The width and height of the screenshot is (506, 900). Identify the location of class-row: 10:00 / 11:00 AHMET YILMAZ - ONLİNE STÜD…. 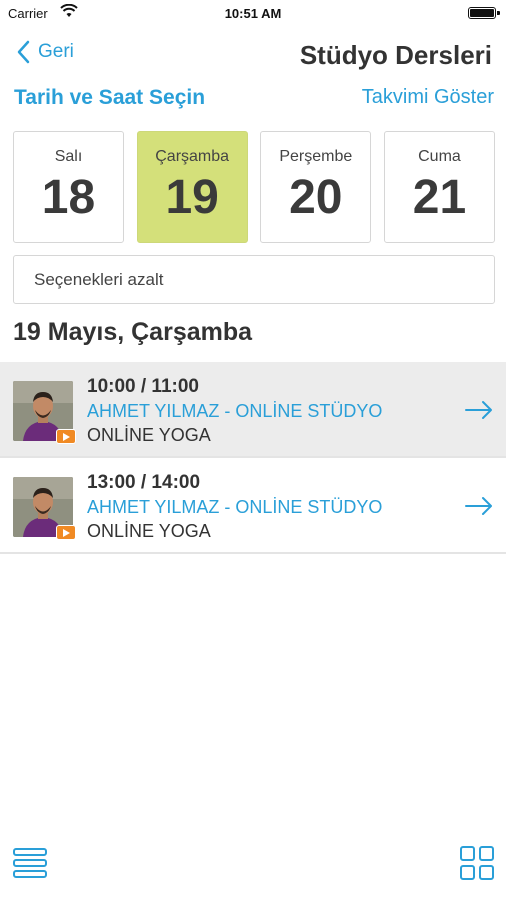
(253, 410).